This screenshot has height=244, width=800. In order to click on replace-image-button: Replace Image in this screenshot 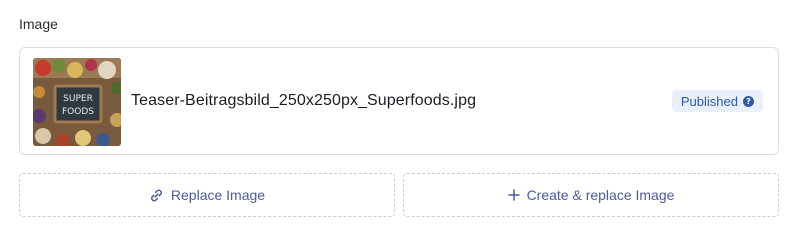, I will do `click(207, 195)`.